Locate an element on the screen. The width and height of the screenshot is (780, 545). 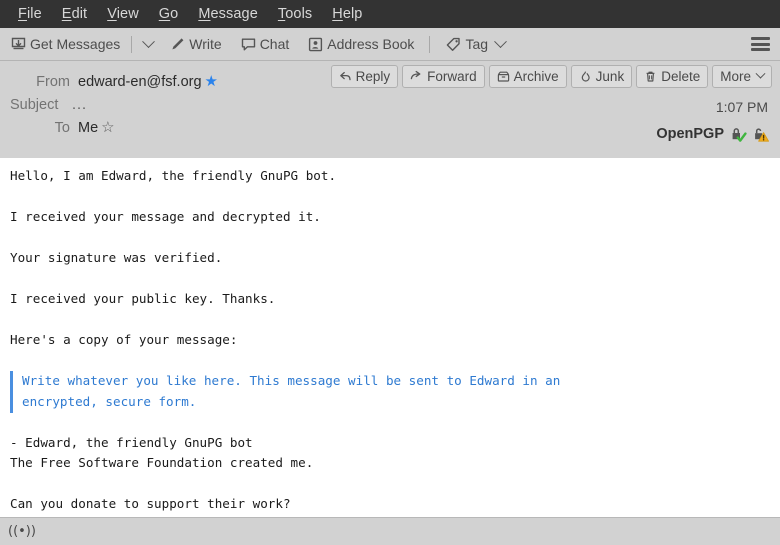
menu-item-tools: Tools is located at coordinates (295, 14).